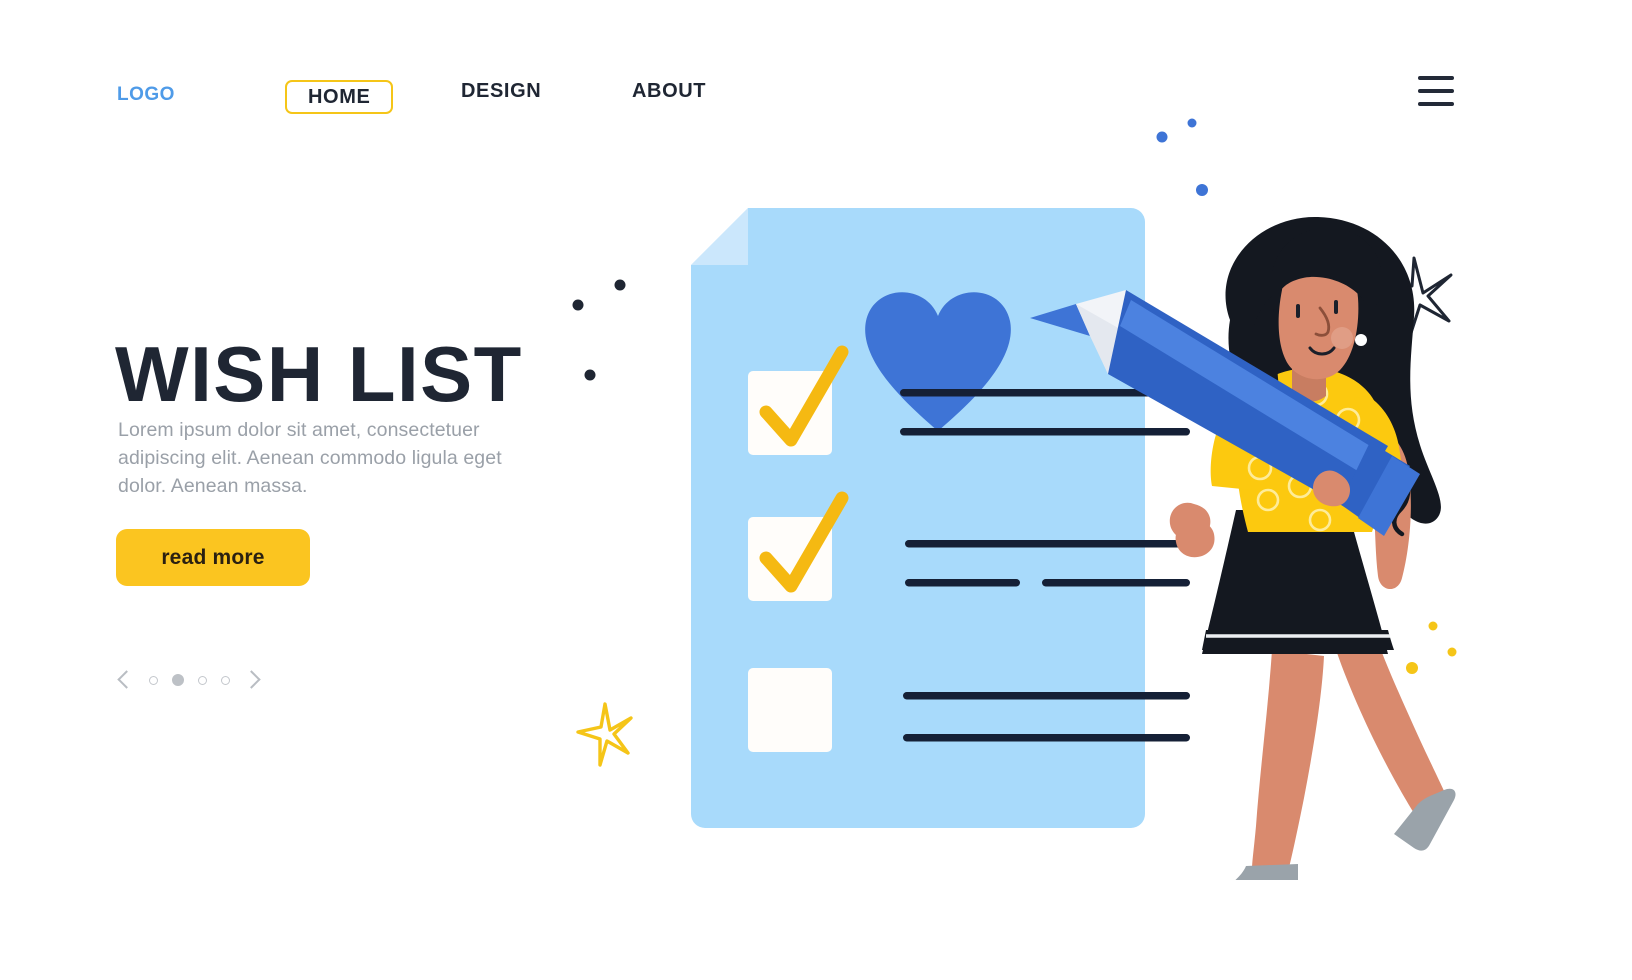 This screenshot has height=980, width=1632. What do you see at coordinates (1315, 548) in the screenshot?
I see `woman-character` at bounding box center [1315, 548].